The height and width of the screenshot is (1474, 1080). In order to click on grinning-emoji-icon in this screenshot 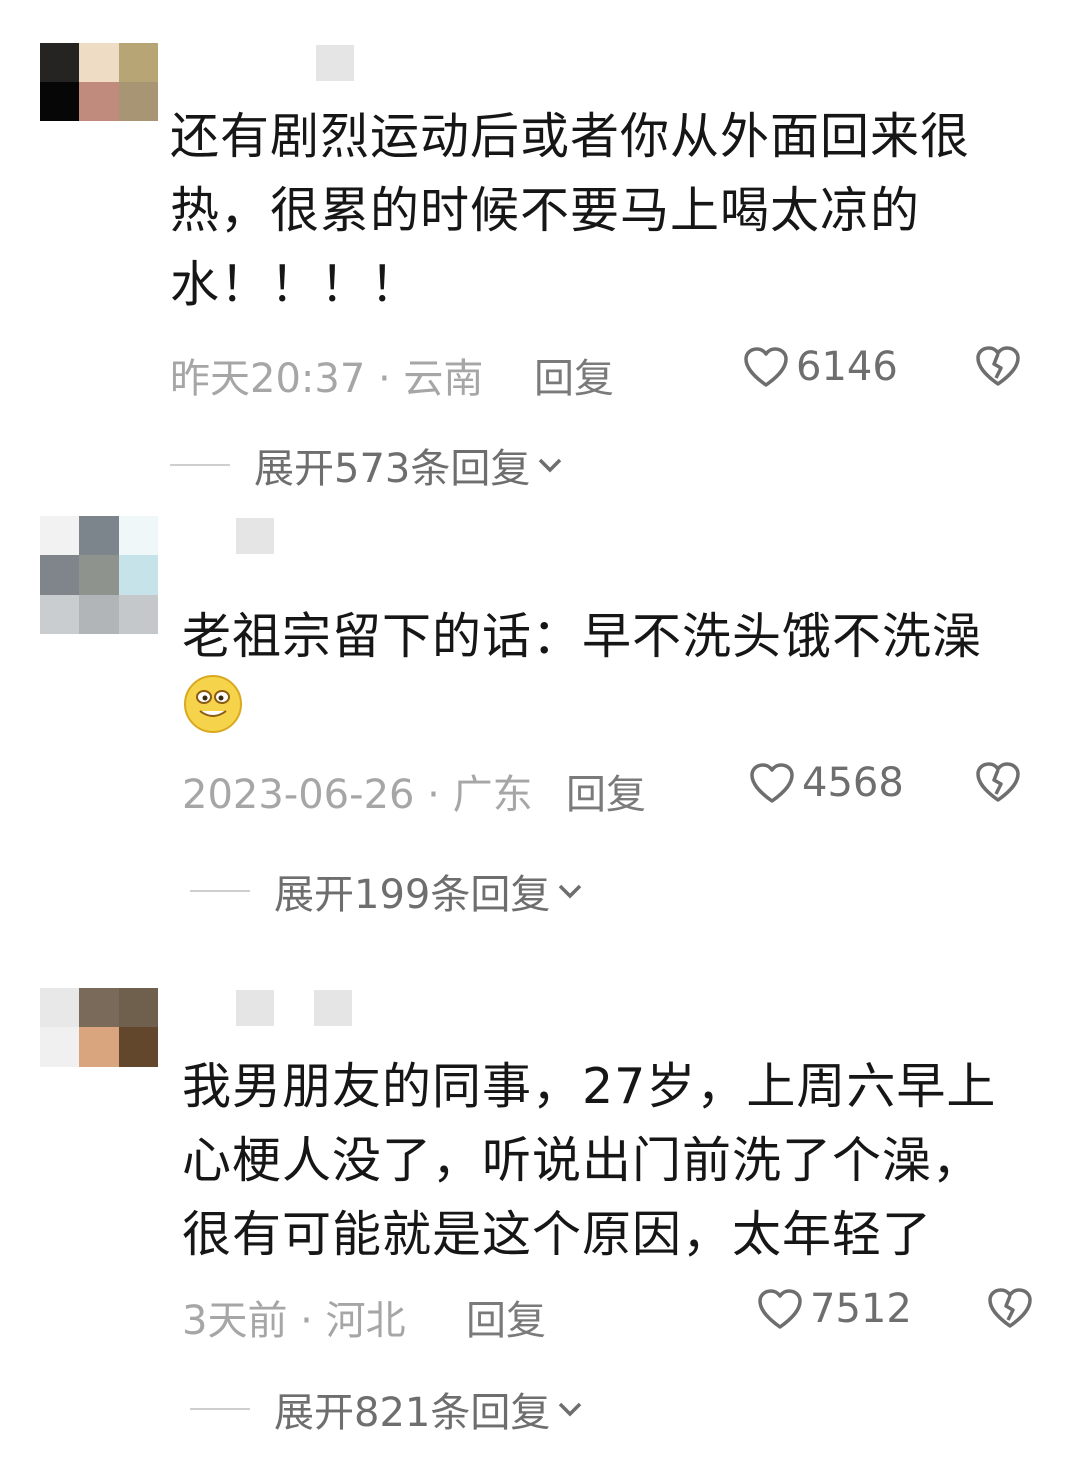, I will do `click(213, 704)`.